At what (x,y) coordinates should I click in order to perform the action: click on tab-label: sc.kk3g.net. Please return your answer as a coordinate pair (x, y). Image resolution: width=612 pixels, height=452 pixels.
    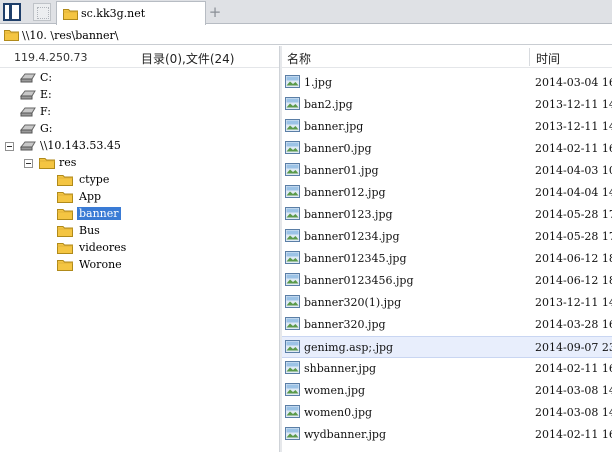
    Looking at the image, I should click on (113, 13).